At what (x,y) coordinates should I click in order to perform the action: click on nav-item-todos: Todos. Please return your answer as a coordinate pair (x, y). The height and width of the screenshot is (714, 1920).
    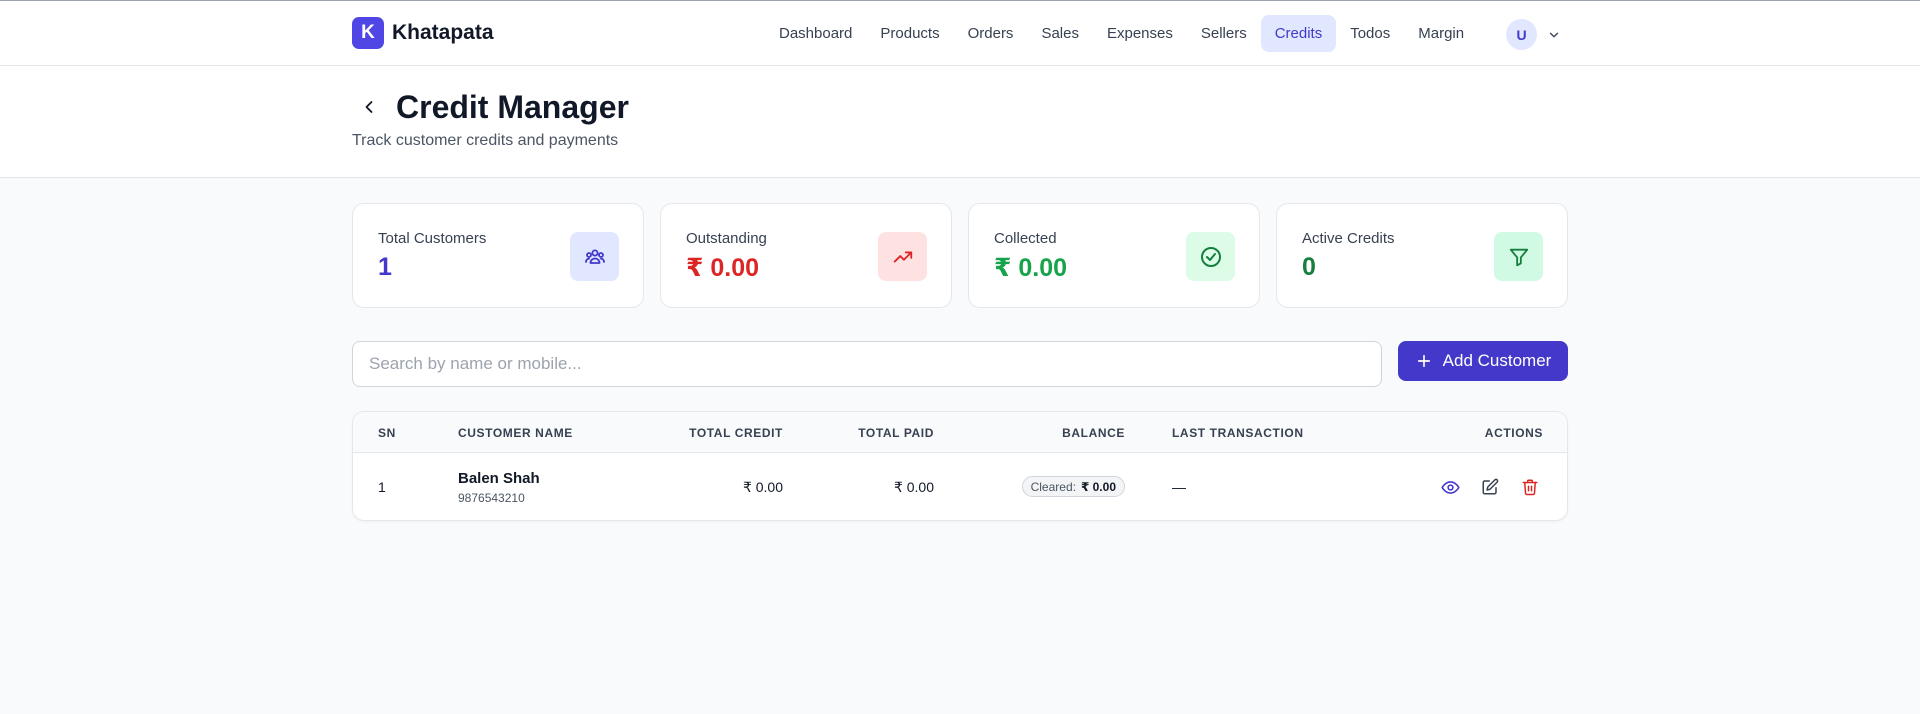
    Looking at the image, I should click on (1370, 33).